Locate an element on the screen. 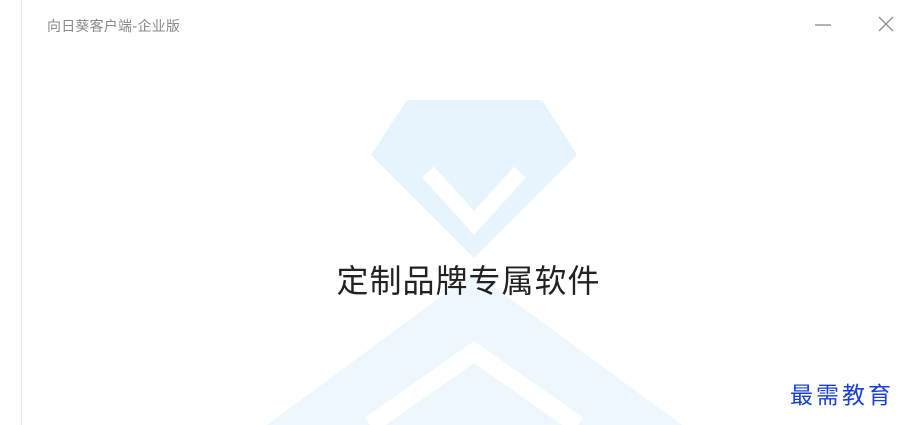 This screenshot has width=914, height=425. close-icon is located at coordinates (886, 24).